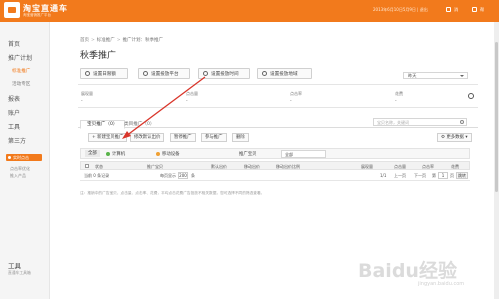 Image resolution: width=499 pixels, height=299 pixels. What do you see at coordinates (168, 175) in the screenshot?
I see `perpage-label: 每页显示` at bounding box center [168, 175].